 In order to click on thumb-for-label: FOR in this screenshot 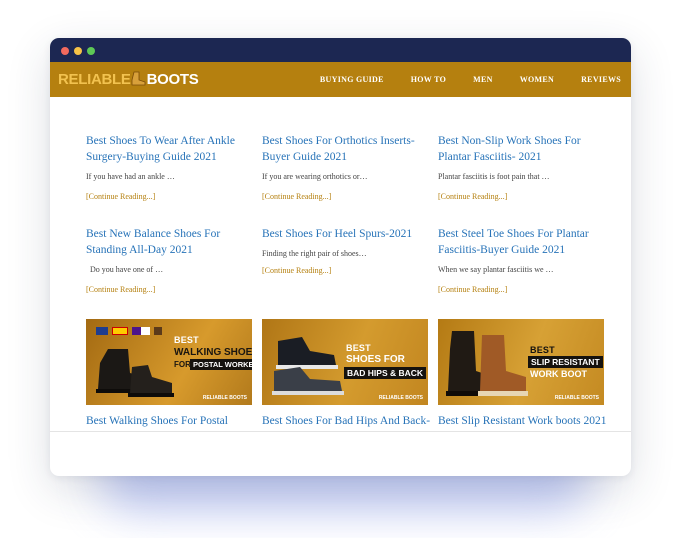, I will do `click(182, 364)`.